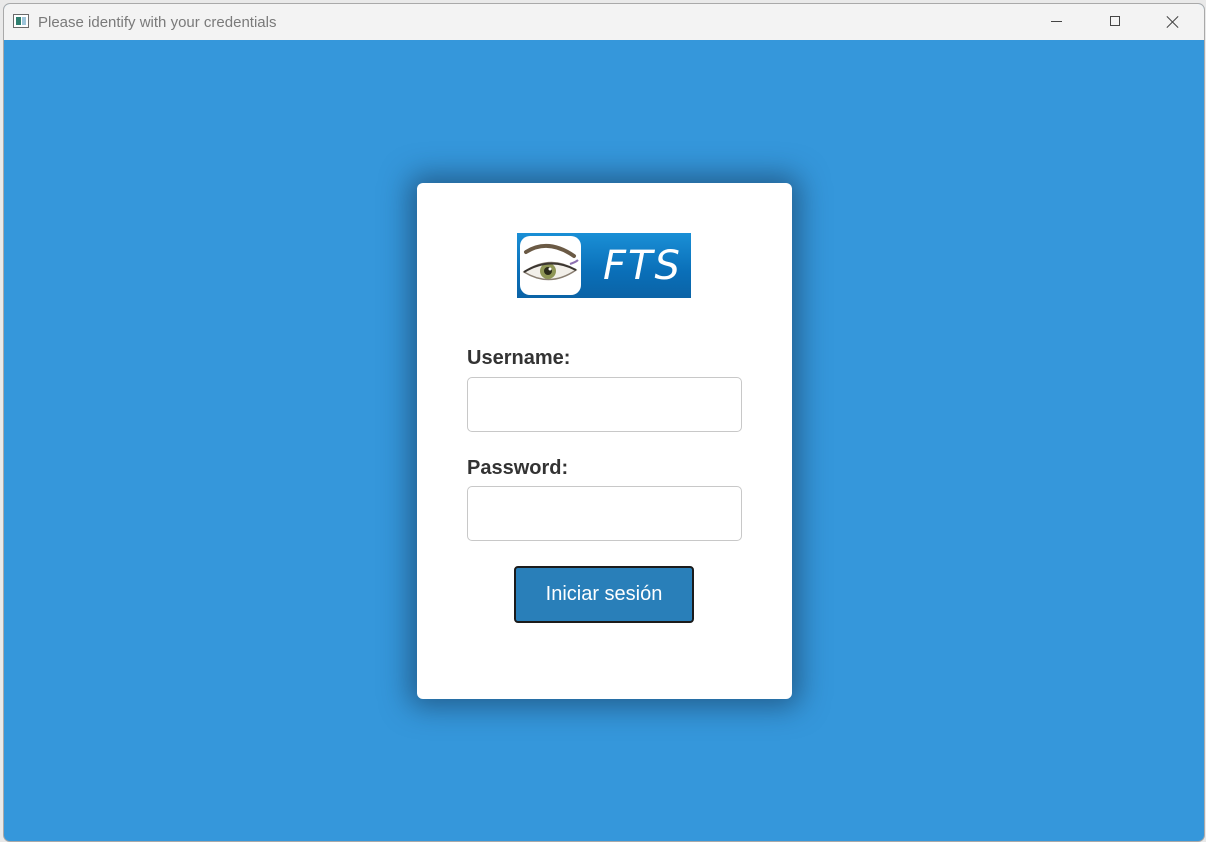 This screenshot has width=1206, height=842. What do you see at coordinates (21, 21) in the screenshot?
I see `app-window-icon` at bounding box center [21, 21].